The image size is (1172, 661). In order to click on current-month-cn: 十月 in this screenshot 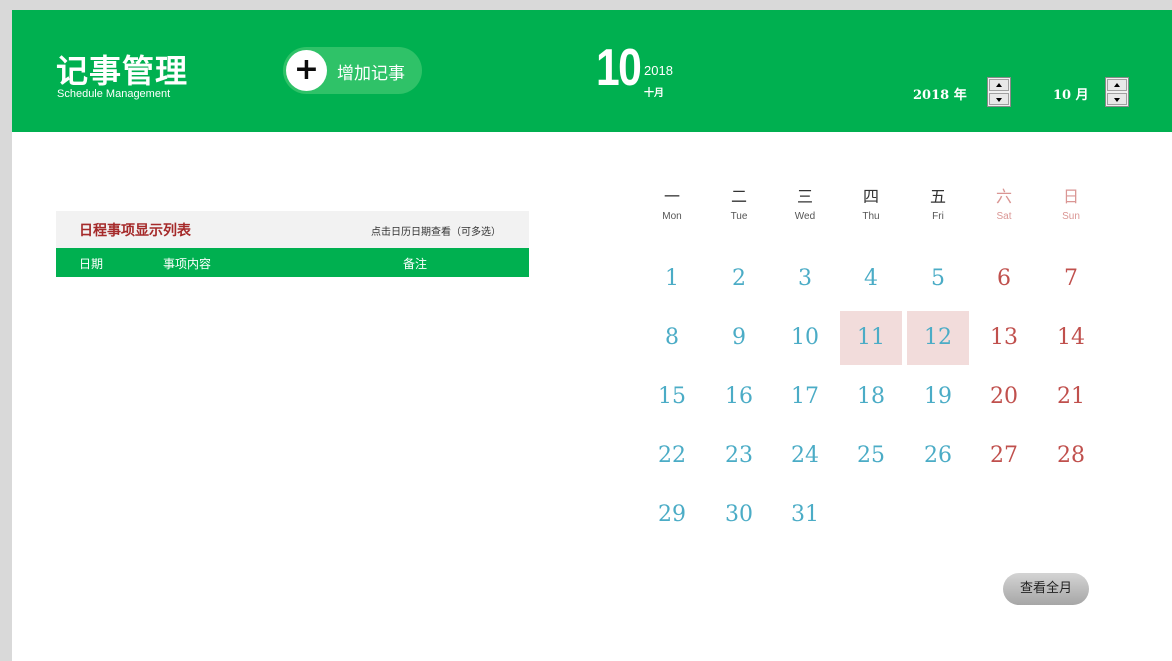, I will do `click(654, 93)`.